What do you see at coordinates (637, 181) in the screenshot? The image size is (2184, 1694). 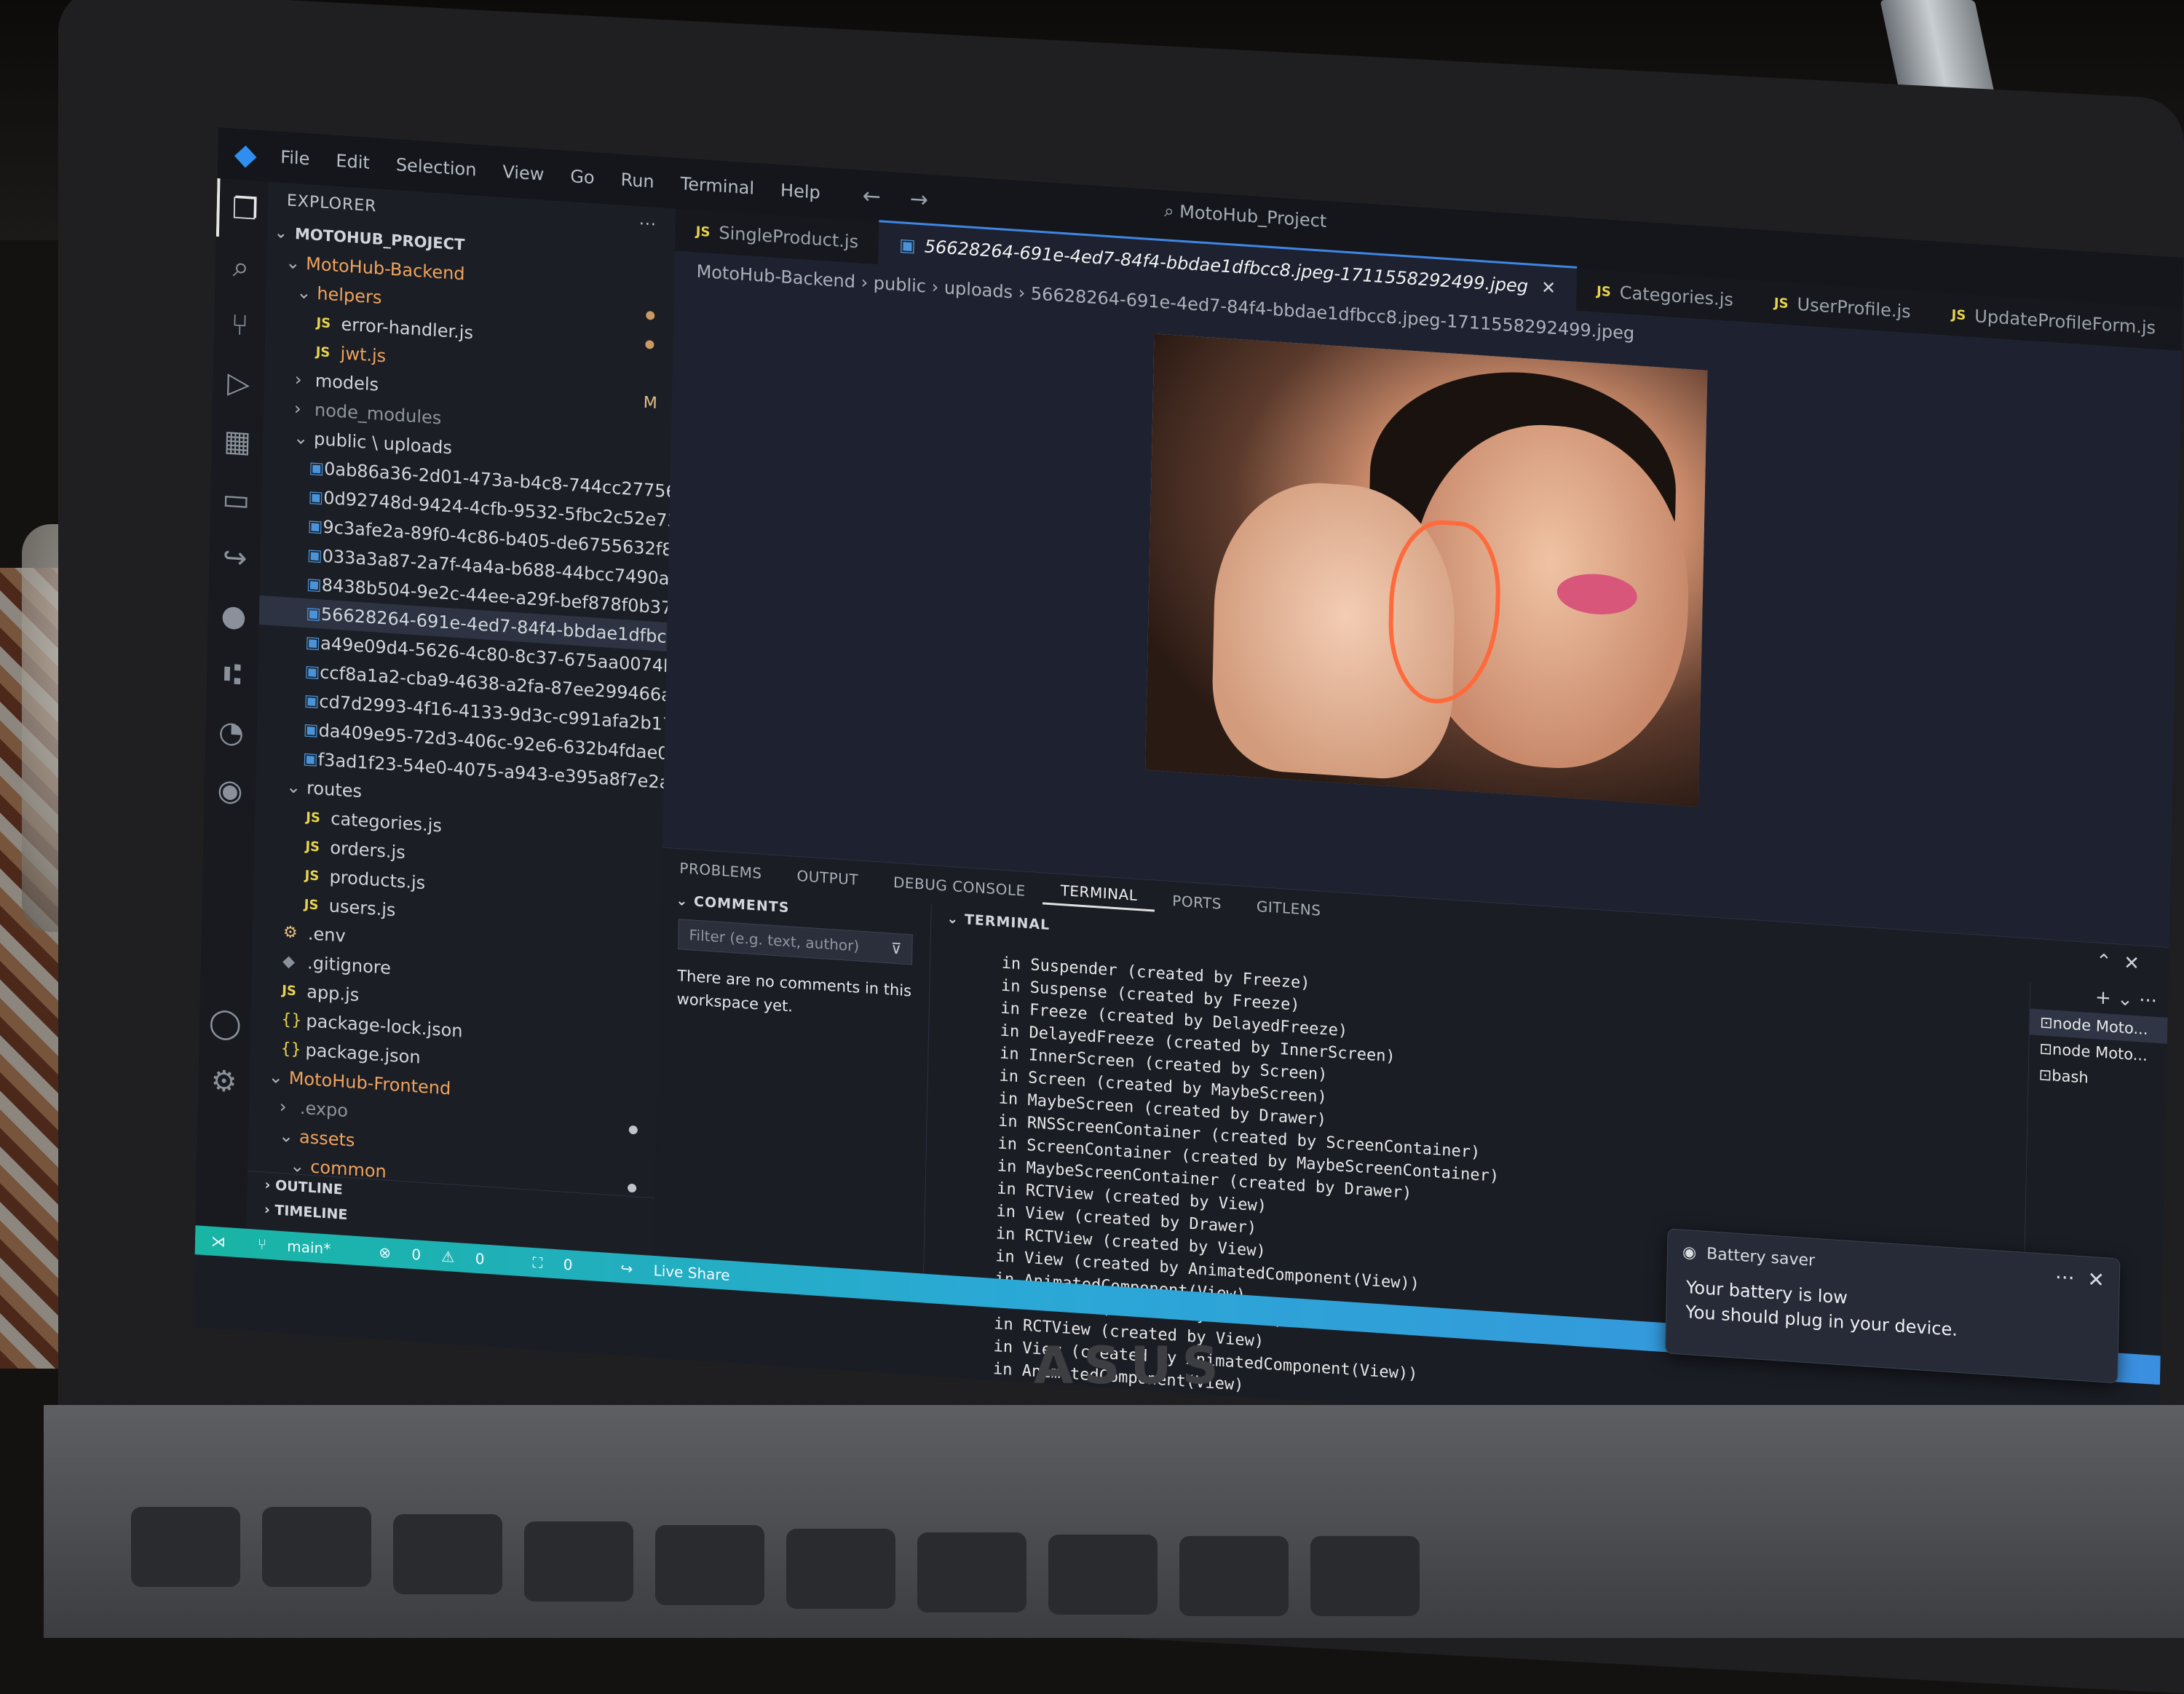 I see `menu-run: Run` at bounding box center [637, 181].